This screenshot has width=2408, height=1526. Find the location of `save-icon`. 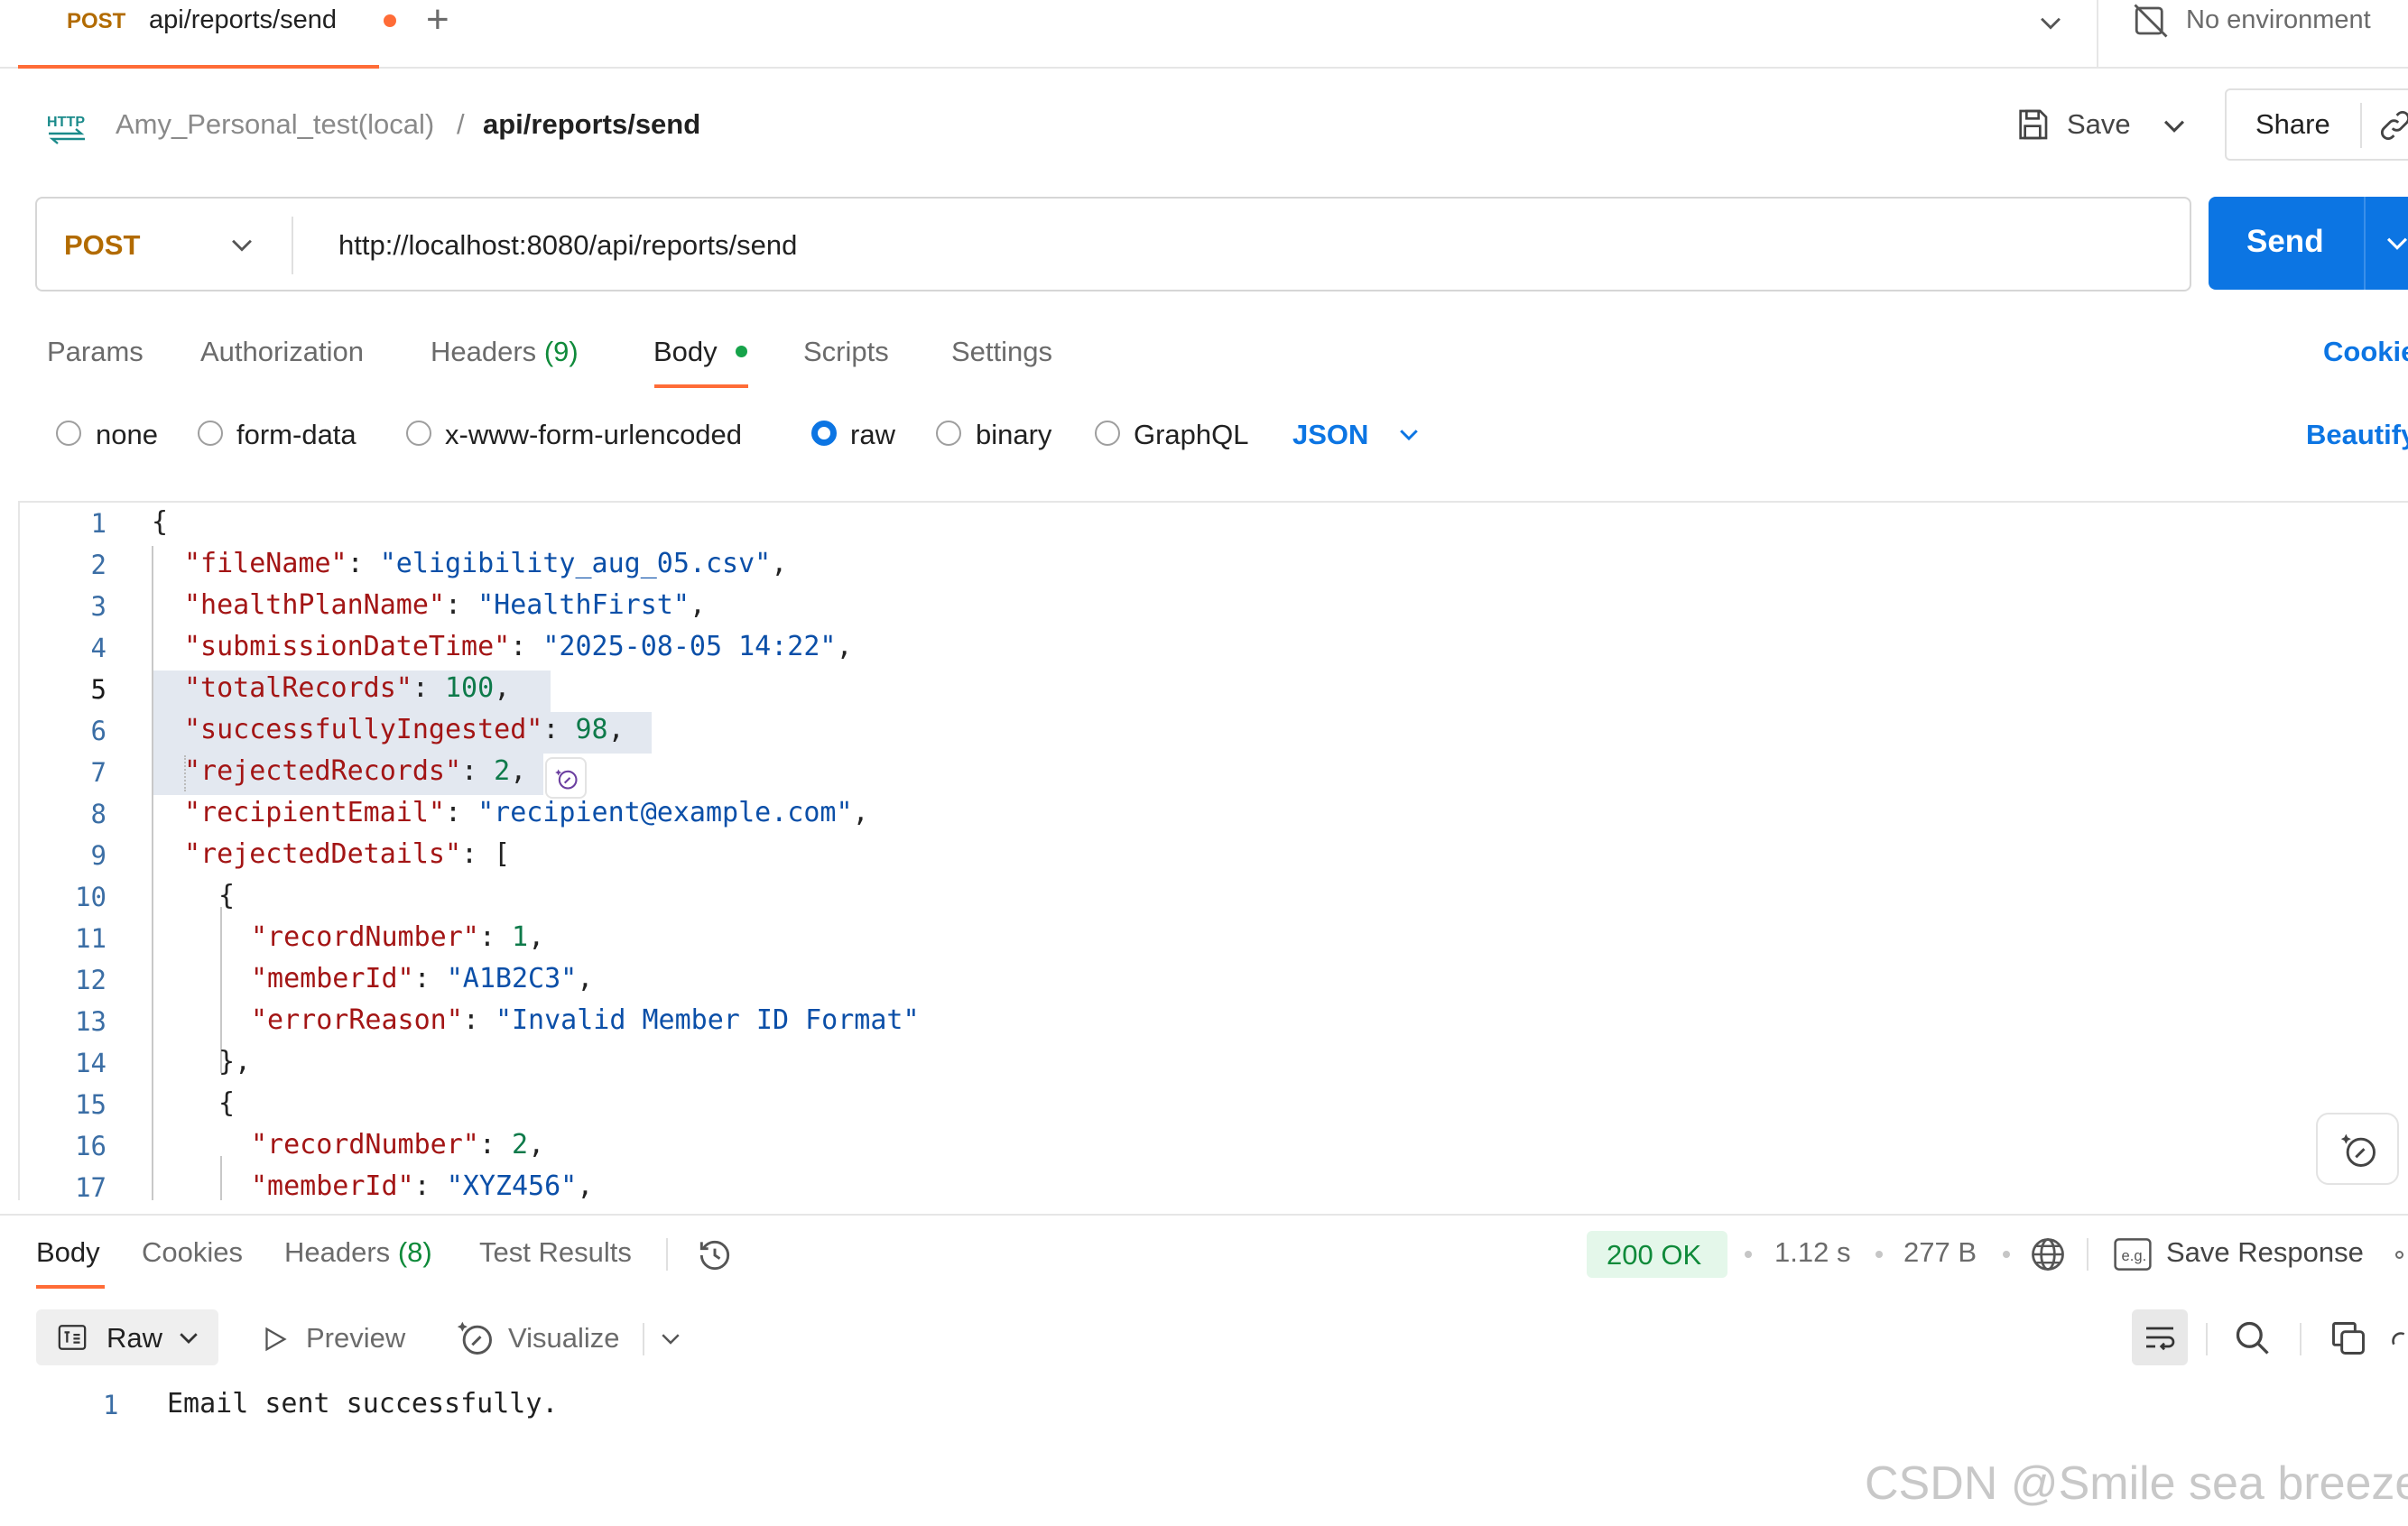

save-icon is located at coordinates (2033, 124).